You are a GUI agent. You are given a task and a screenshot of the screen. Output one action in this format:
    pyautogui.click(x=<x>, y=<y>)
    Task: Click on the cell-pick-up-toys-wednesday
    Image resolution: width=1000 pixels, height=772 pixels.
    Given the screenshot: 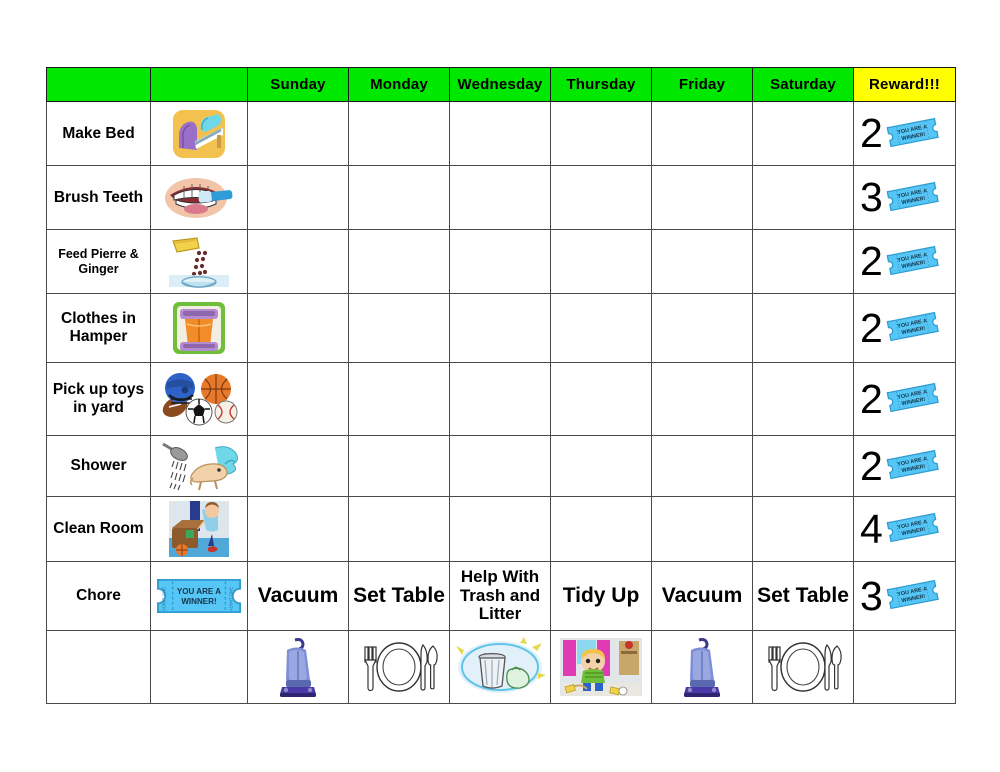 What is the action you would take?
    pyautogui.click(x=500, y=399)
    